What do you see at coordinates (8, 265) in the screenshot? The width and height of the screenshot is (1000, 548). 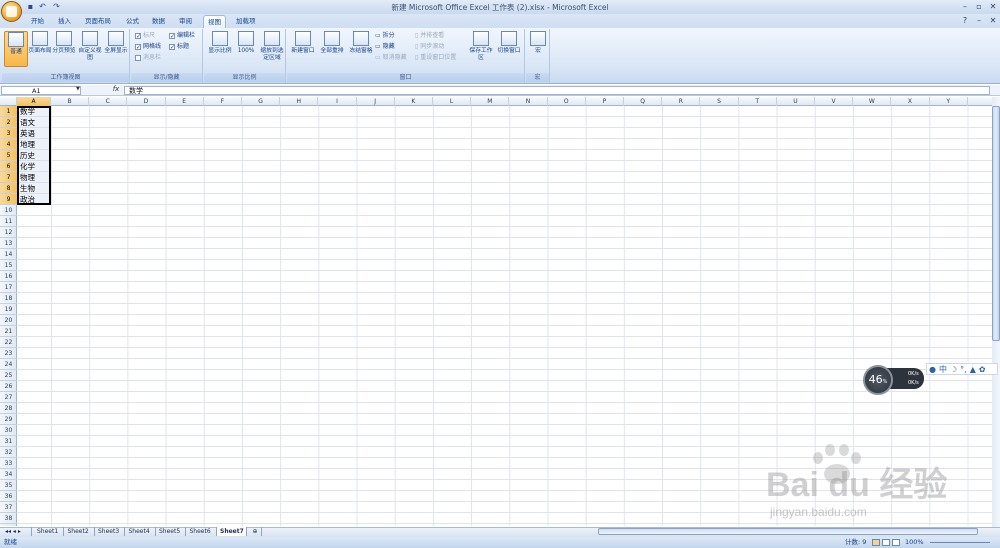 I see `row-header: 15` at bounding box center [8, 265].